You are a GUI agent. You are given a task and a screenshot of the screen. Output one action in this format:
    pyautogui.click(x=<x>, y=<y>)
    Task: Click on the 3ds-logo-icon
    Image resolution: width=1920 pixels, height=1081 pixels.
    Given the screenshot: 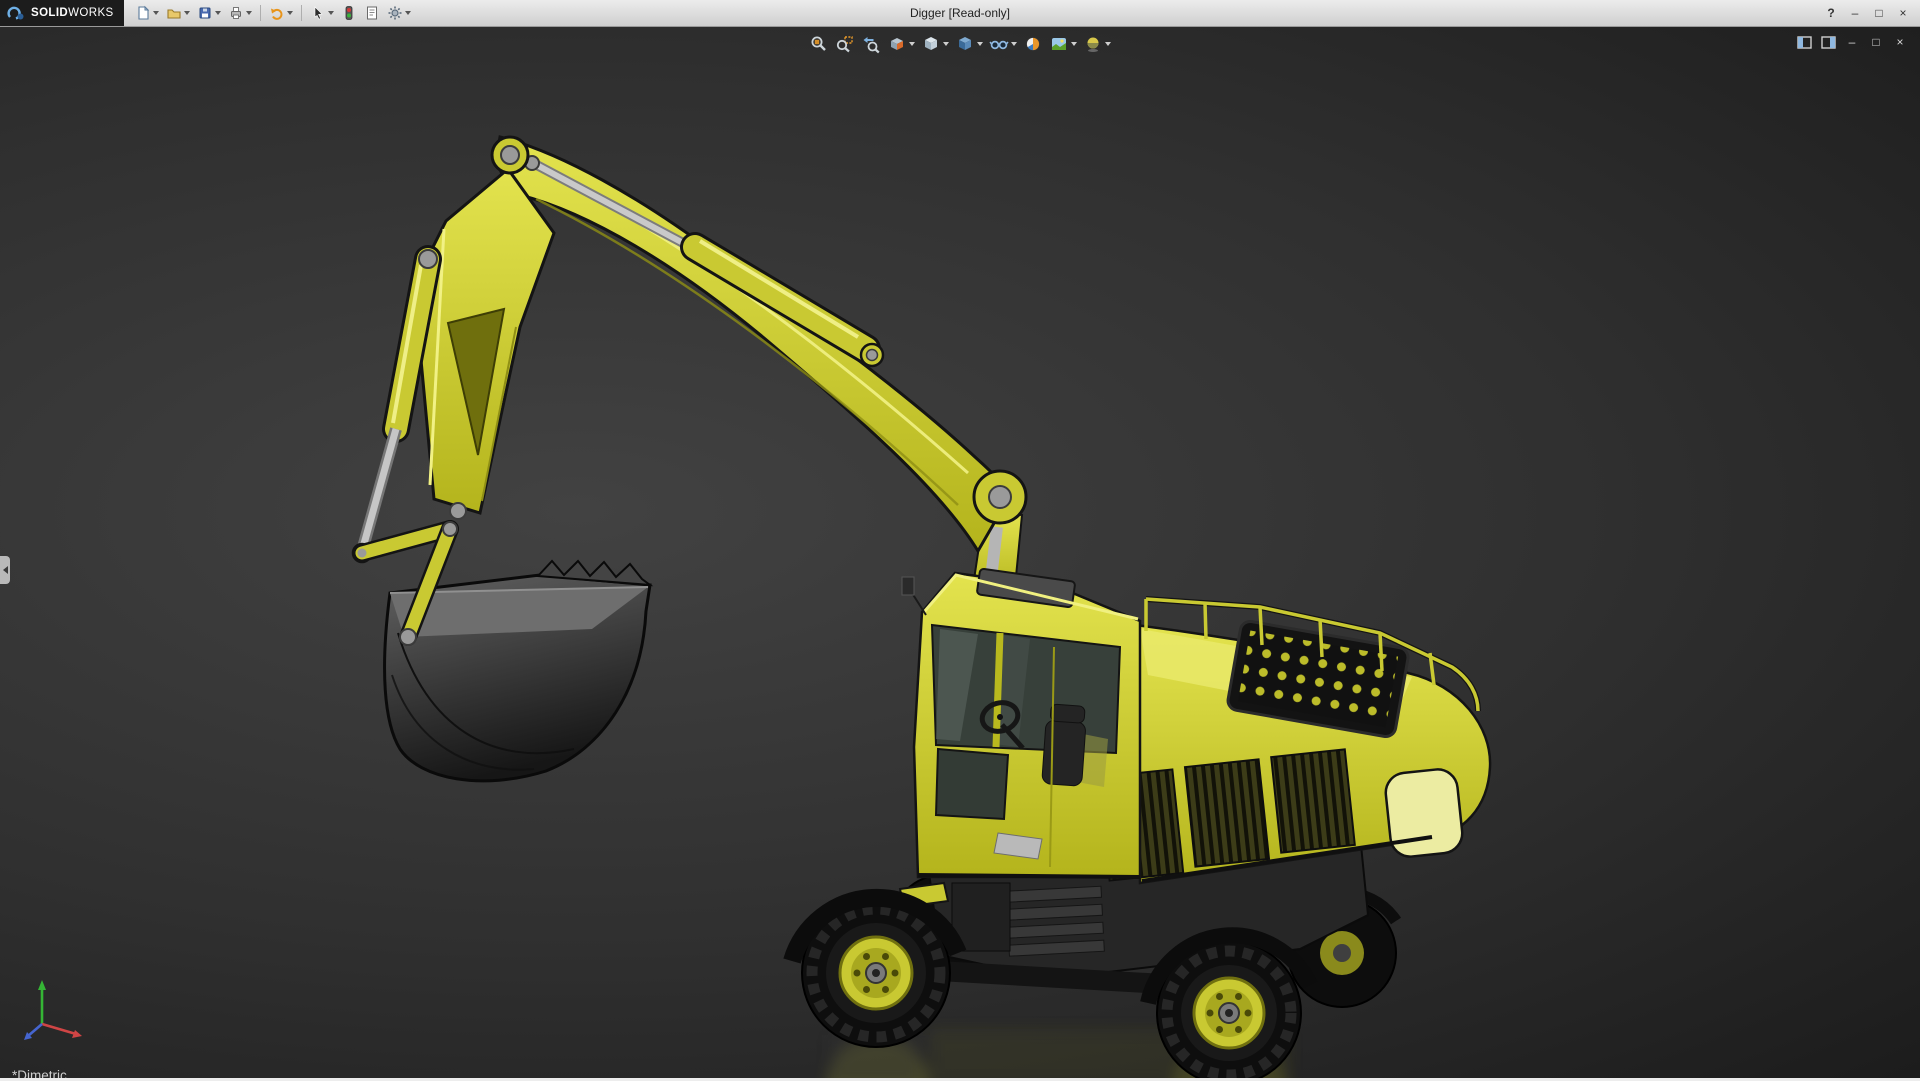 What is the action you would take?
    pyautogui.click(x=15, y=13)
    